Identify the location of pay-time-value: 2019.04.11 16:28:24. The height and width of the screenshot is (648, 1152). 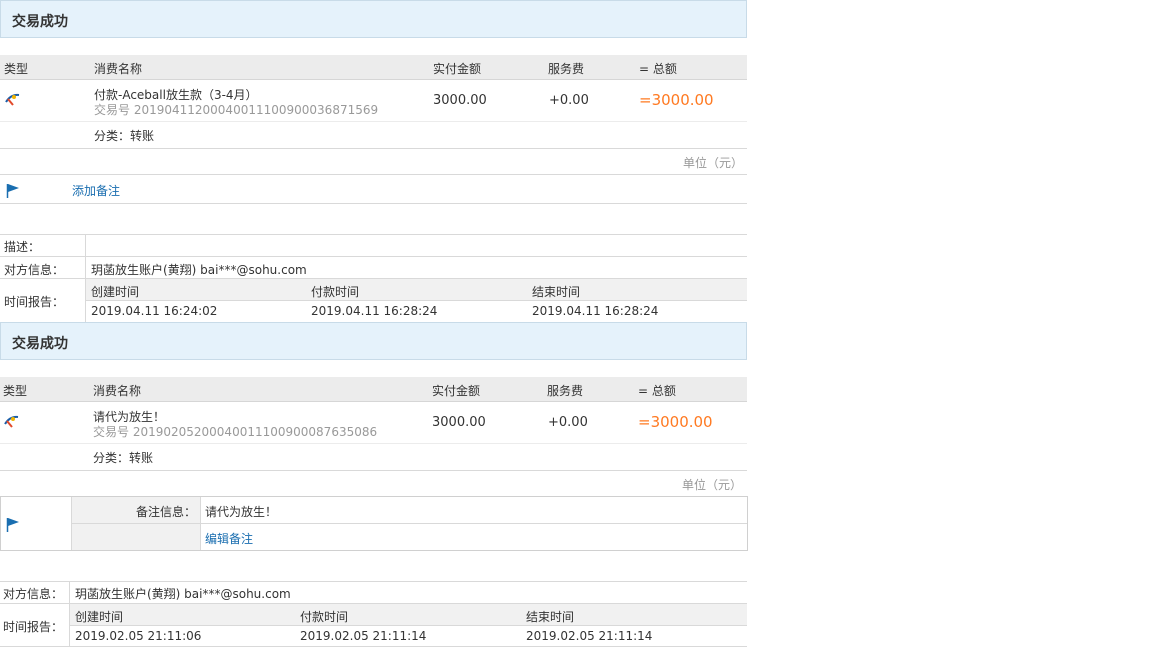
(374, 311).